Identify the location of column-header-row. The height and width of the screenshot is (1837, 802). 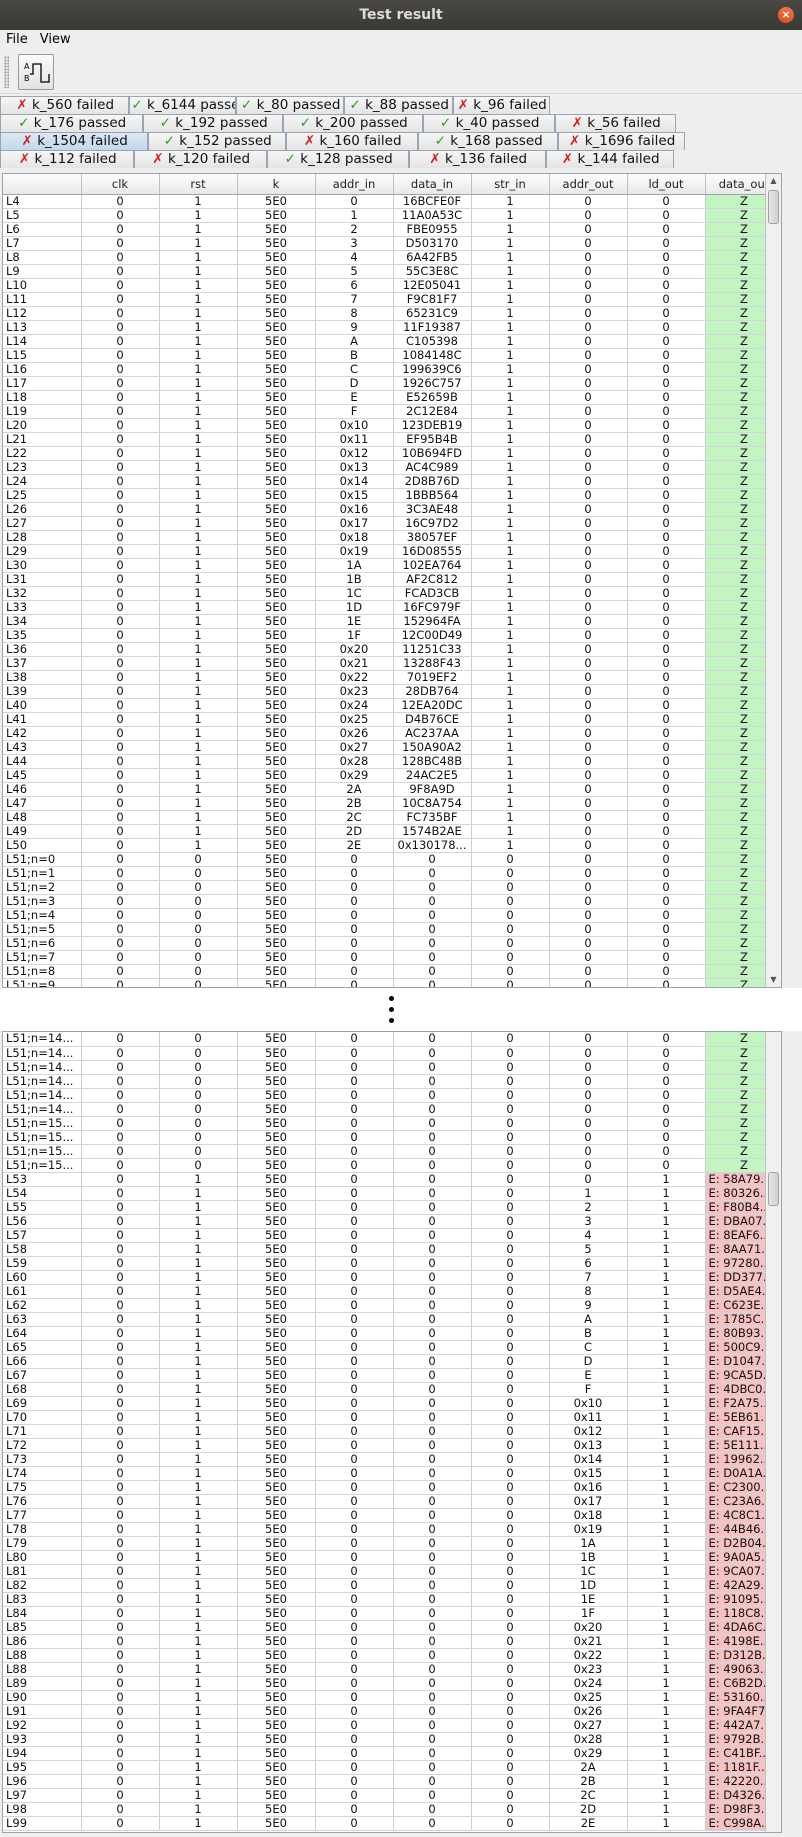
(42, 184).